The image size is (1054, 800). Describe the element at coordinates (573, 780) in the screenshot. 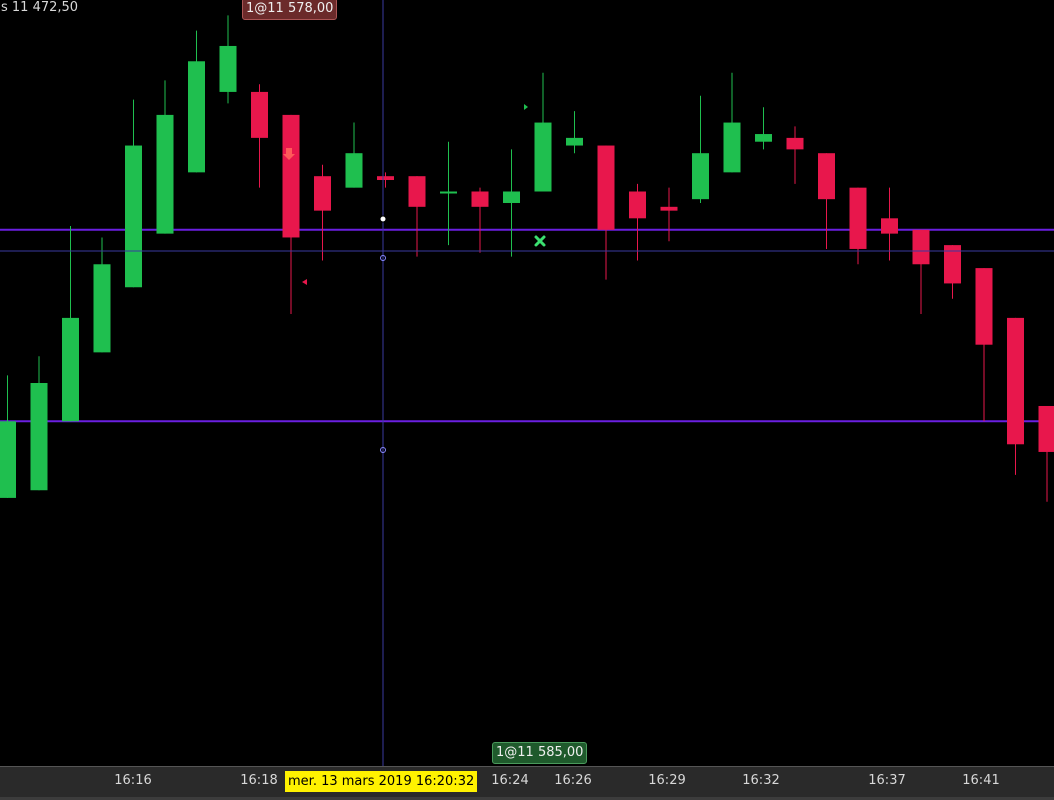

I see `time-tick-label: 16:26` at that location.